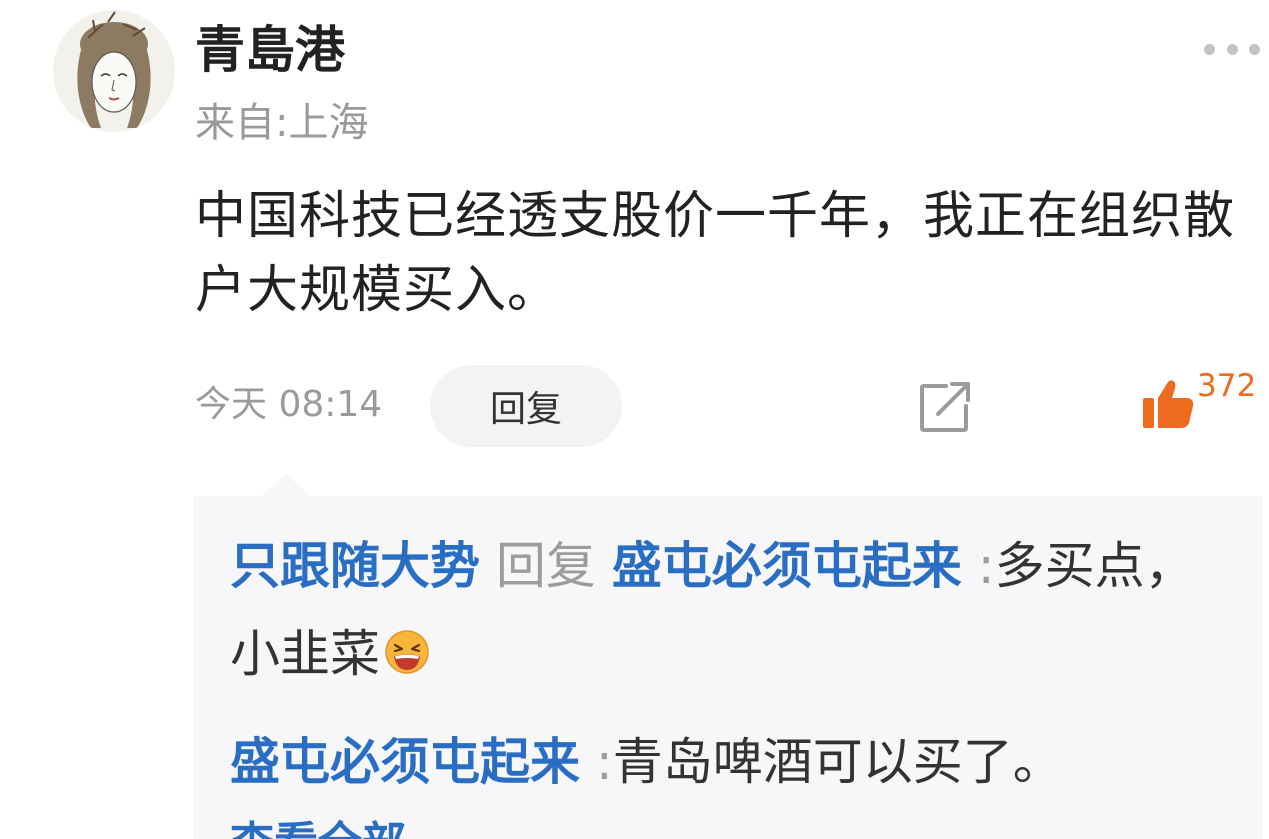 The height and width of the screenshot is (839, 1269). What do you see at coordinates (407, 652) in the screenshot?
I see `laughing-emoji-icon` at bounding box center [407, 652].